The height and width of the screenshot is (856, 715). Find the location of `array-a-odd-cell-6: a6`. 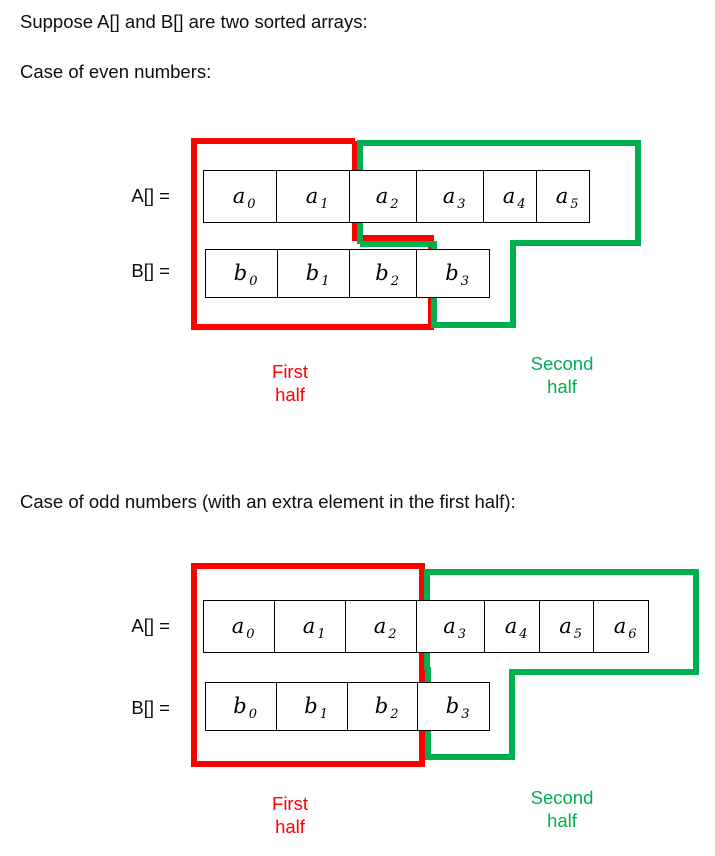

array-a-odd-cell-6: a6 is located at coordinates (621, 626).